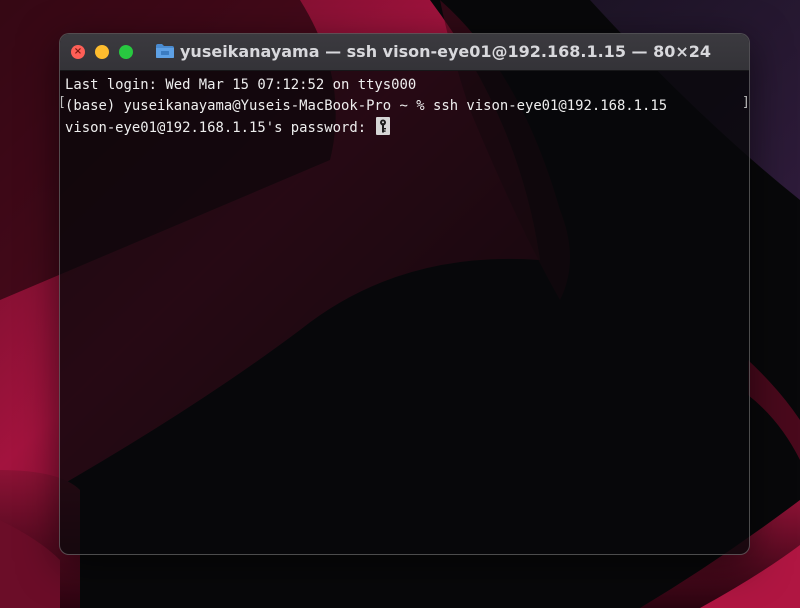 The height and width of the screenshot is (608, 800). I want to click on password-prompt: vison-eye01@192.168.1.15's password:, so click(220, 128).